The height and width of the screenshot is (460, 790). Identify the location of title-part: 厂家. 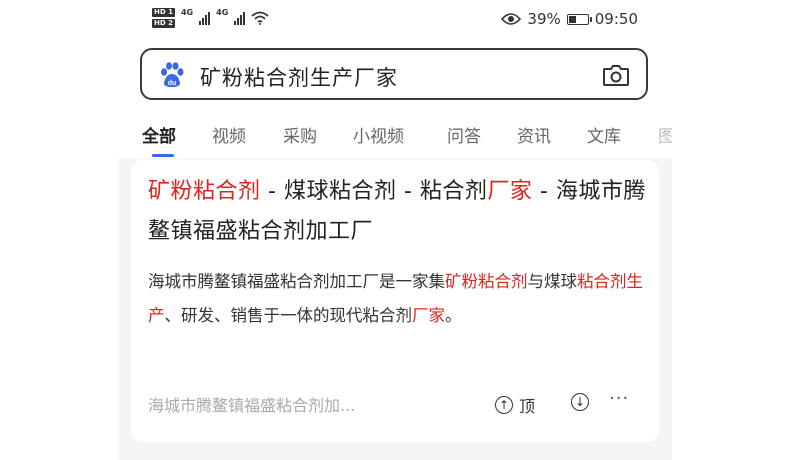
(509, 191).